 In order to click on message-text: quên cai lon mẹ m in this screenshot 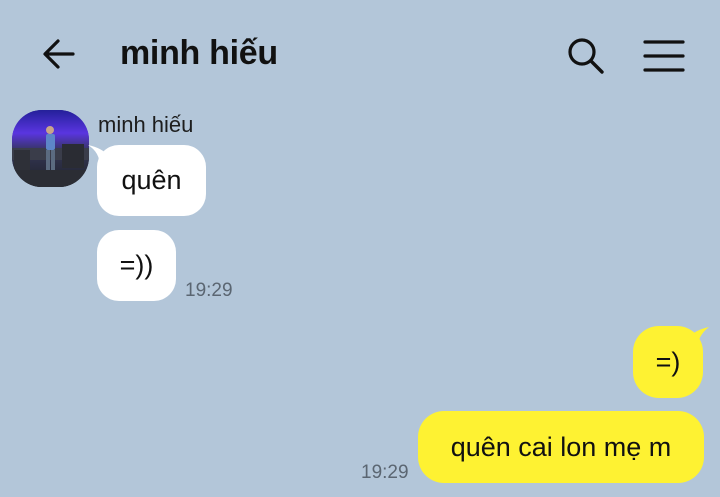, I will do `click(561, 446)`.